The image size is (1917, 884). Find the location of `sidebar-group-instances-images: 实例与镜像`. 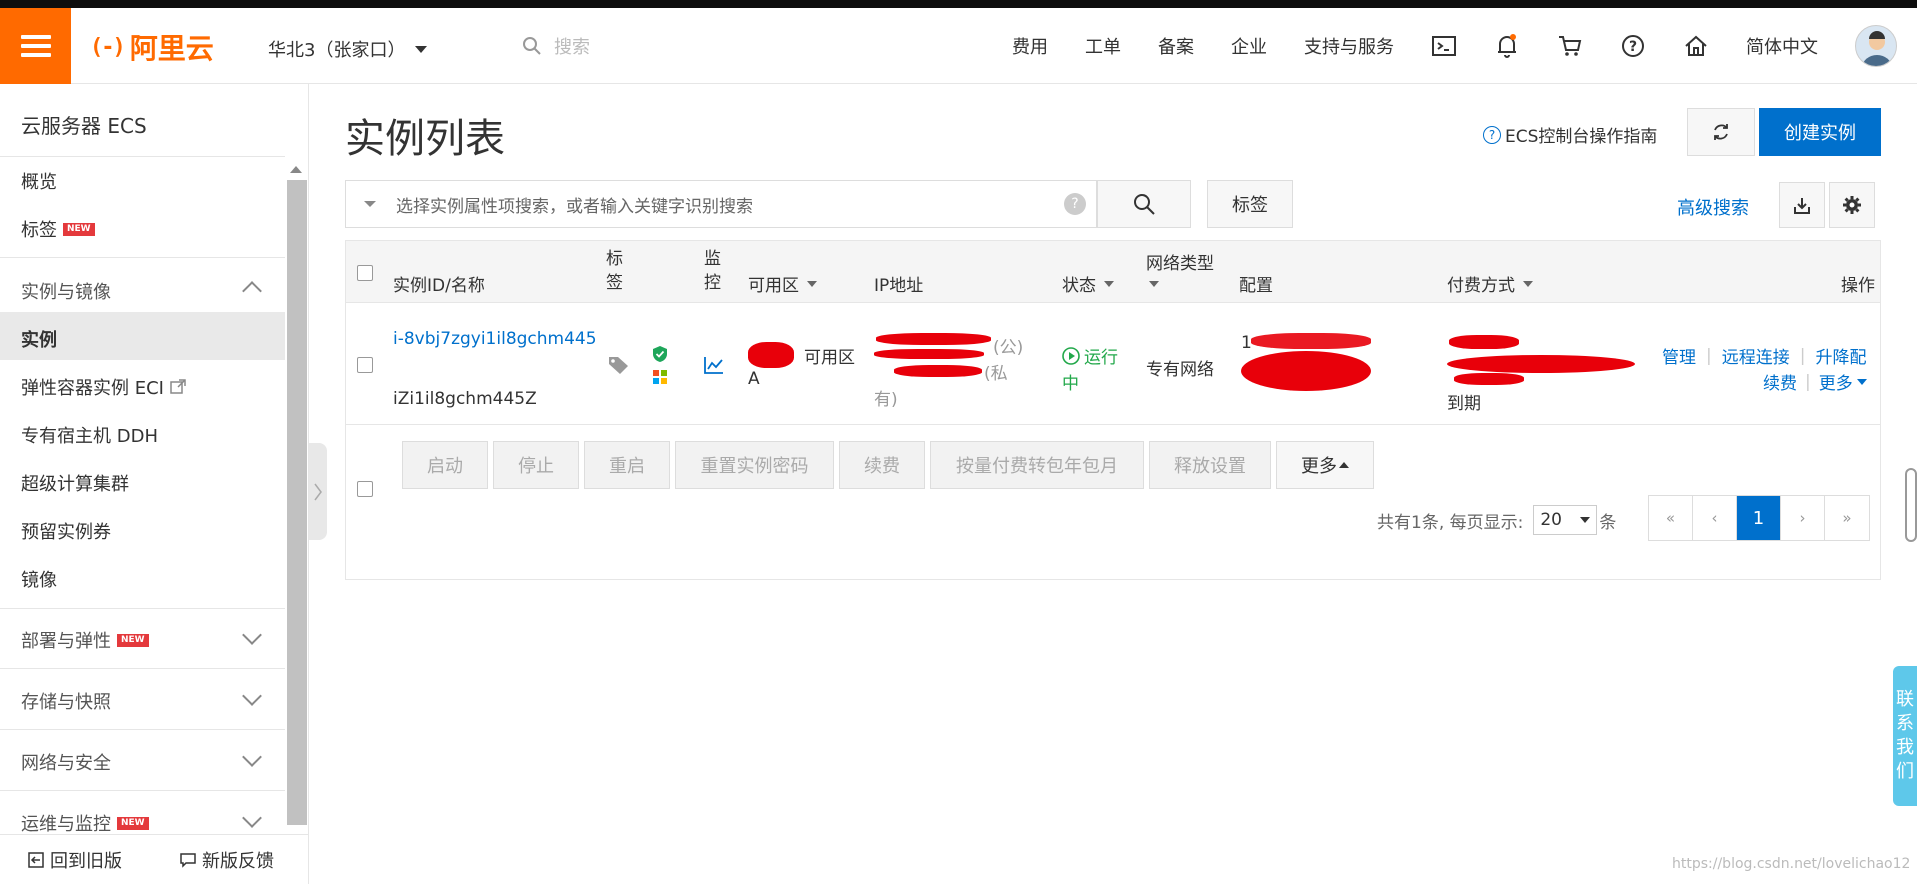

sidebar-group-instances-images: 实例与镜像 is located at coordinates (66, 291).